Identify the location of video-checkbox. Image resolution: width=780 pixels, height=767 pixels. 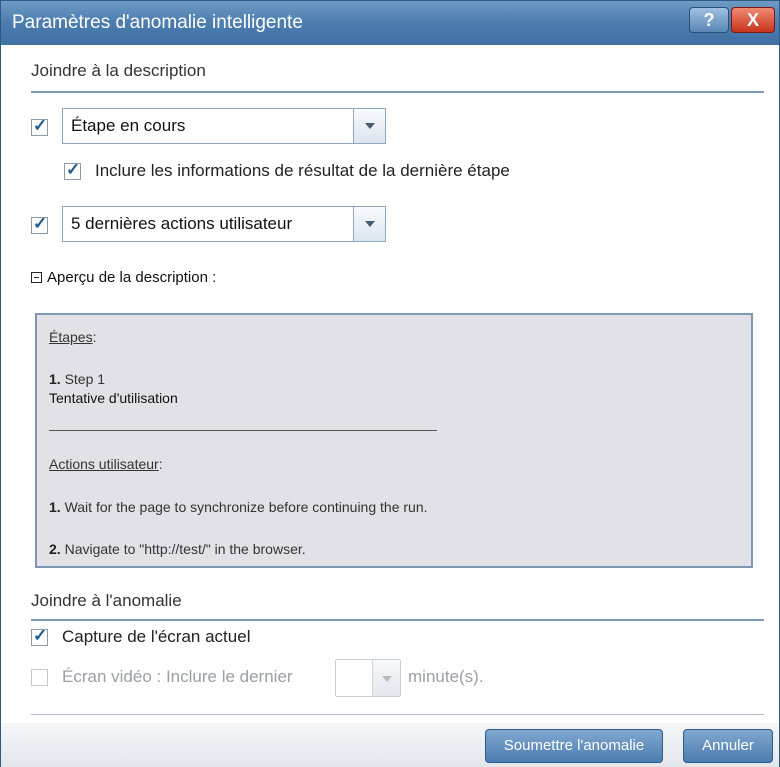
(39, 677).